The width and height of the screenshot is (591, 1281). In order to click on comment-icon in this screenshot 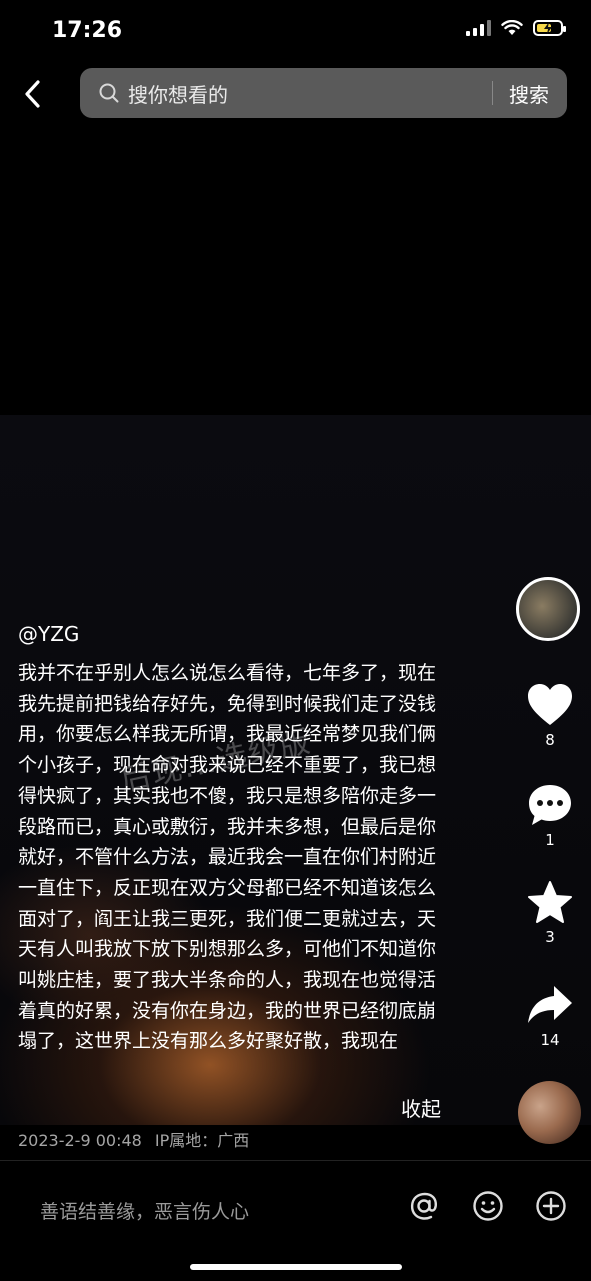, I will do `click(550, 805)`.